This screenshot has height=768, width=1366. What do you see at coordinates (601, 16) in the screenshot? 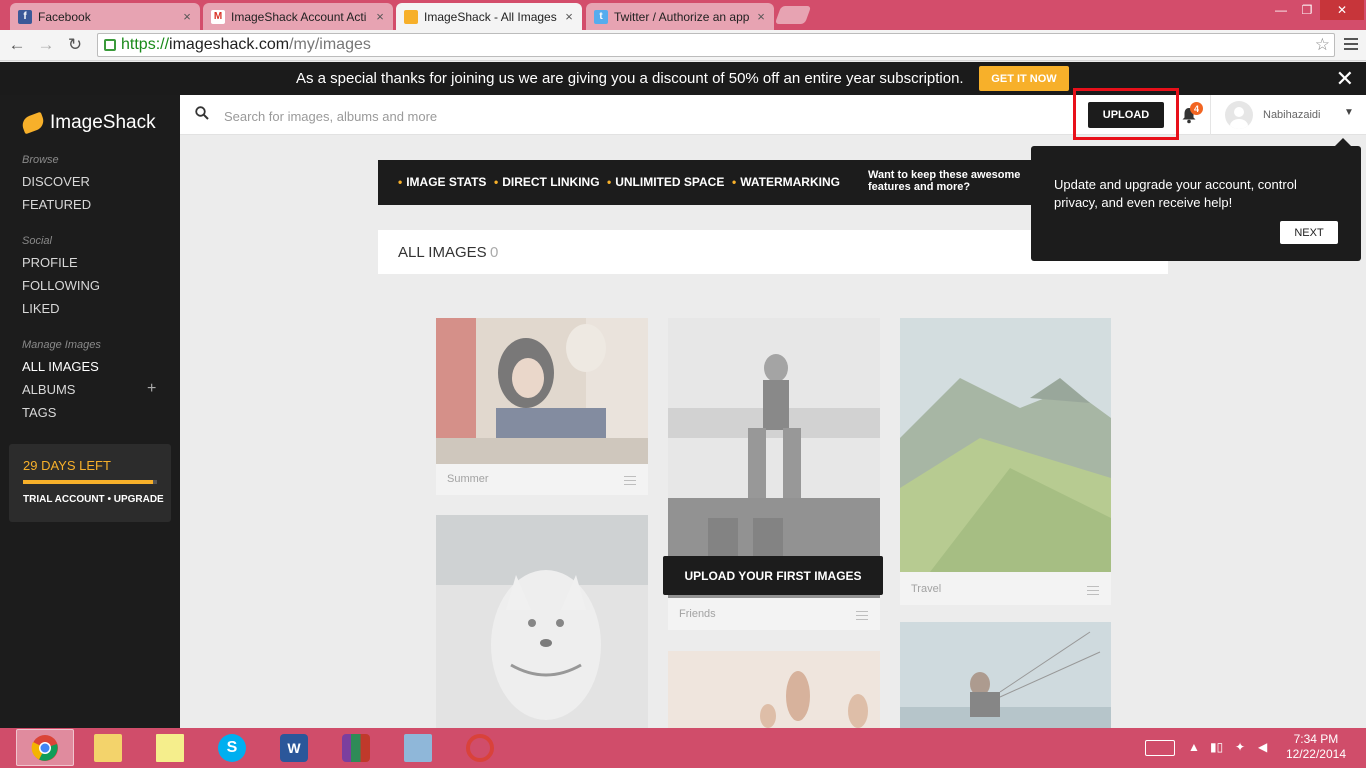
I see `twitter-icon: t` at bounding box center [601, 16].